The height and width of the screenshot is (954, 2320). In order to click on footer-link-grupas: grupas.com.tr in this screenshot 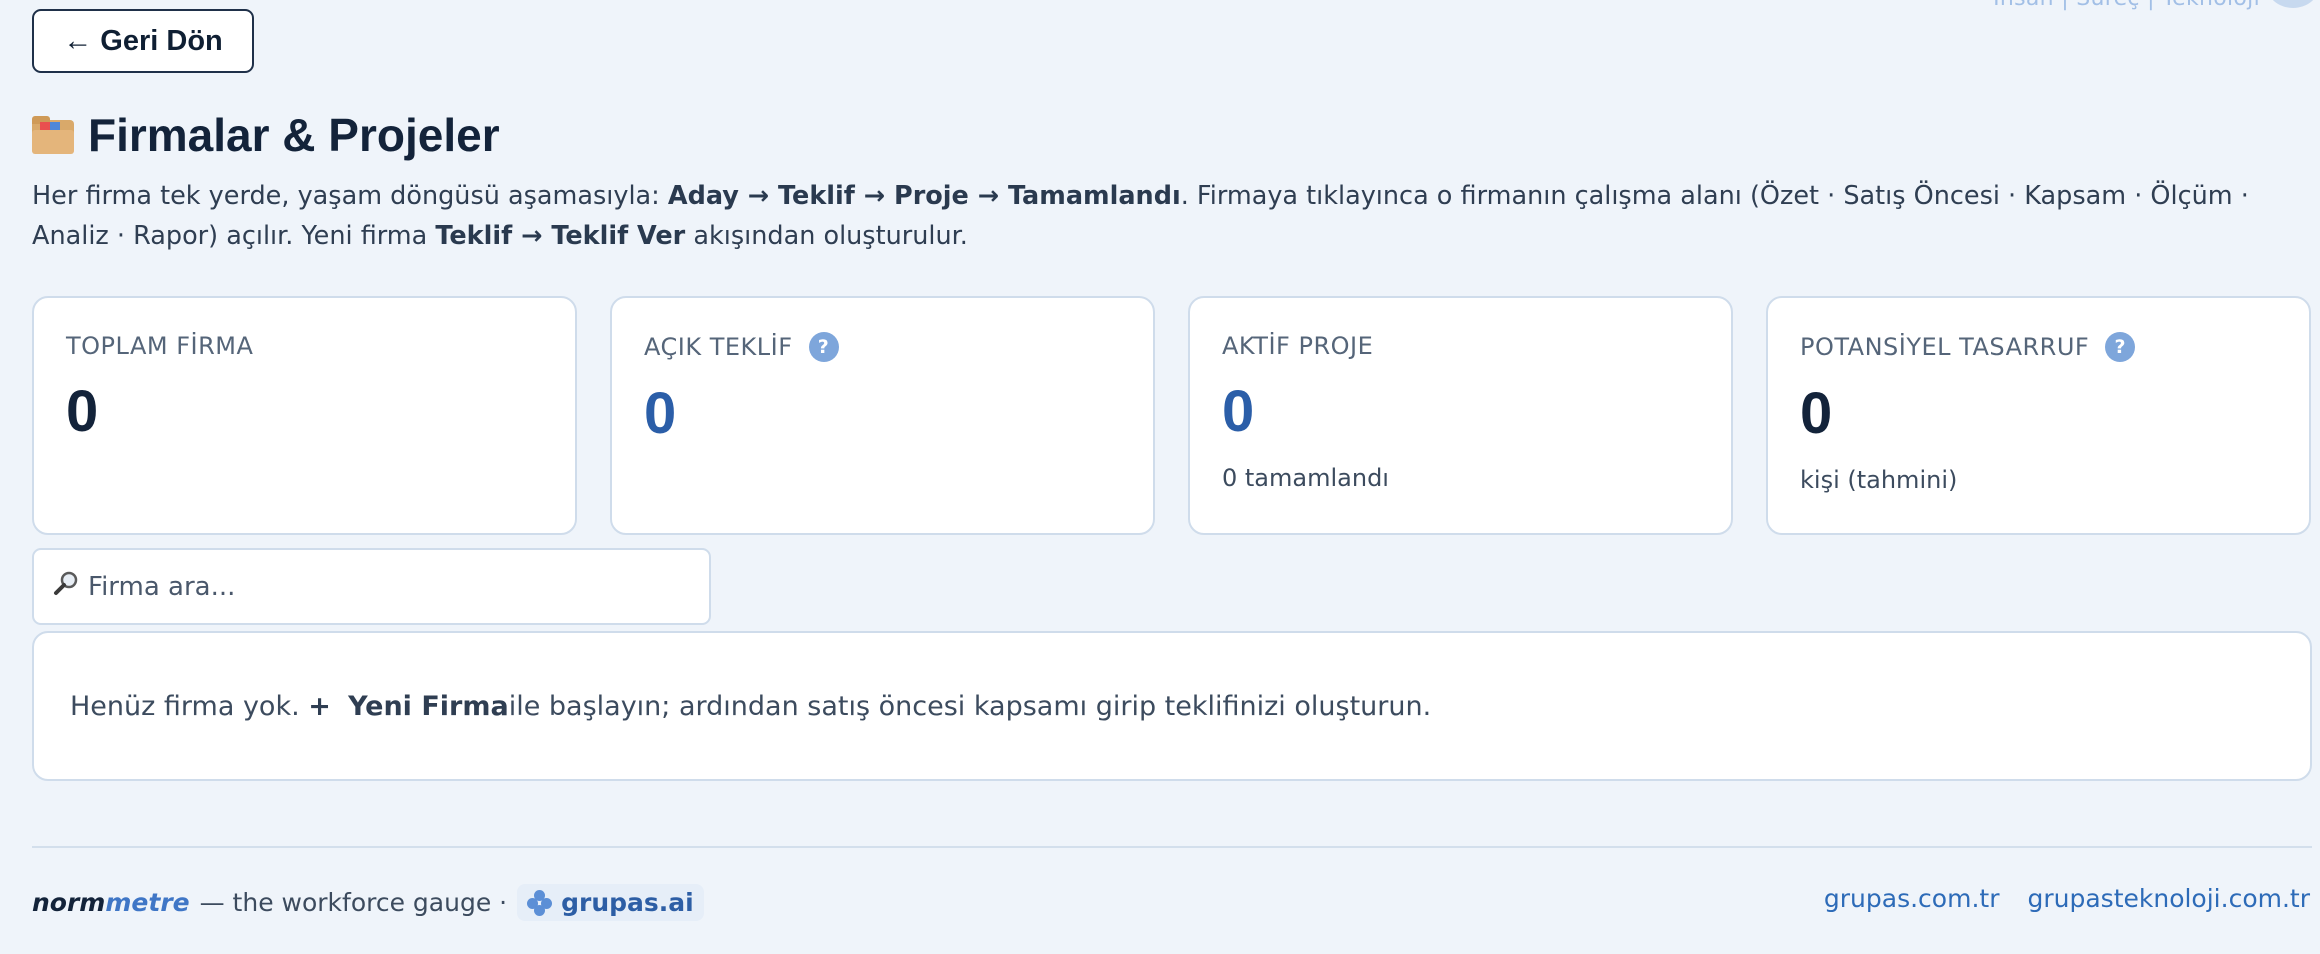, I will do `click(1912, 898)`.